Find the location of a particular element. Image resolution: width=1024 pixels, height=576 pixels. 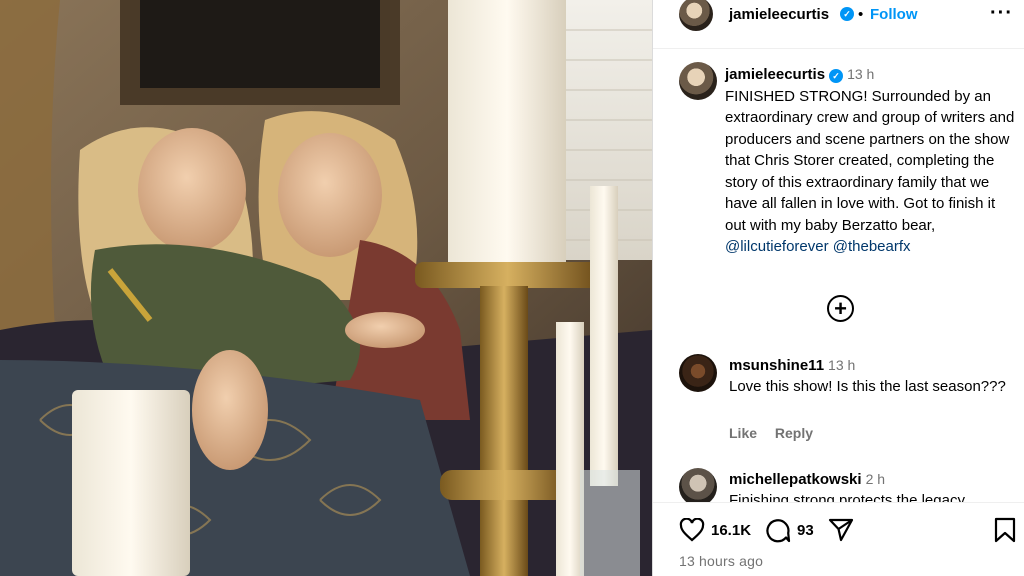

comment-username: michellepatkowski is located at coordinates (795, 479).